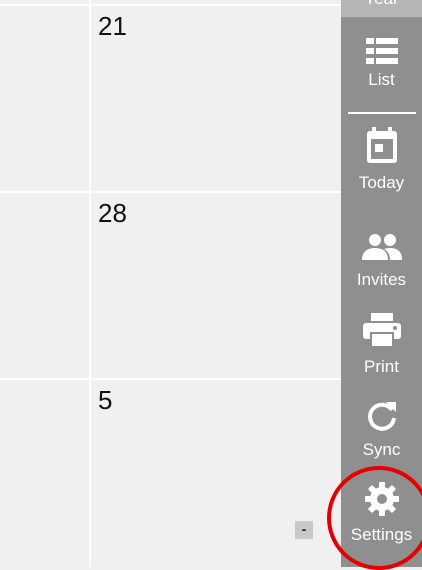  I want to click on sync-label: Sync, so click(381, 449).